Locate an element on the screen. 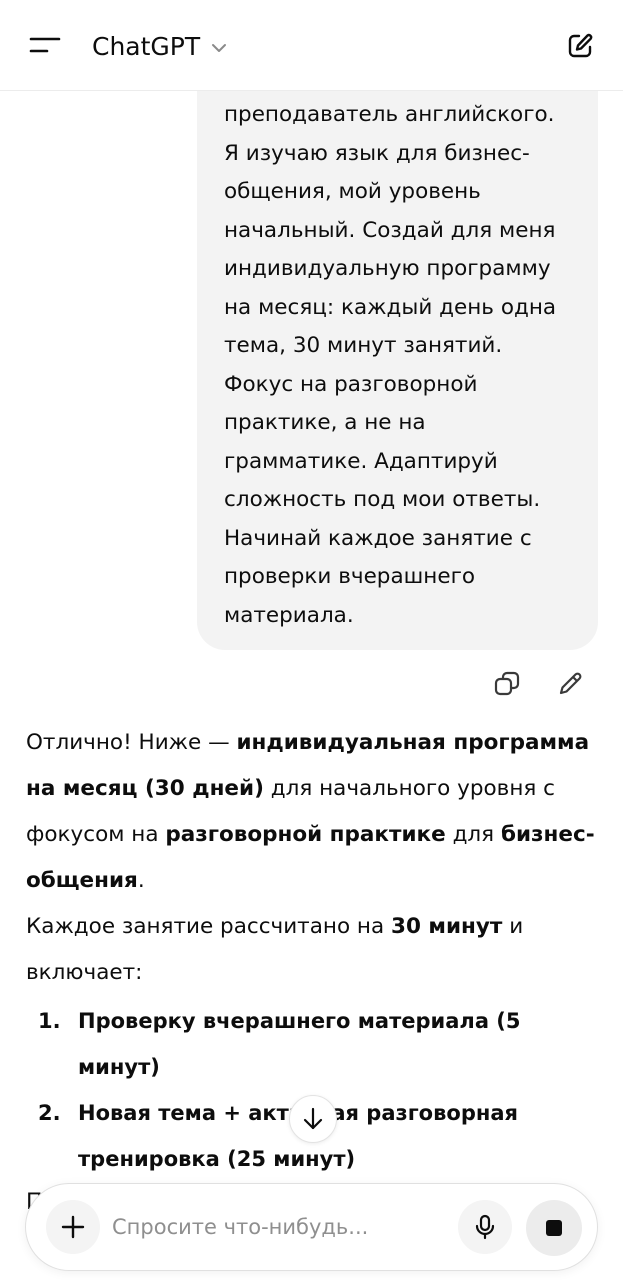  arrow-down-icon is located at coordinates (313, 1118).